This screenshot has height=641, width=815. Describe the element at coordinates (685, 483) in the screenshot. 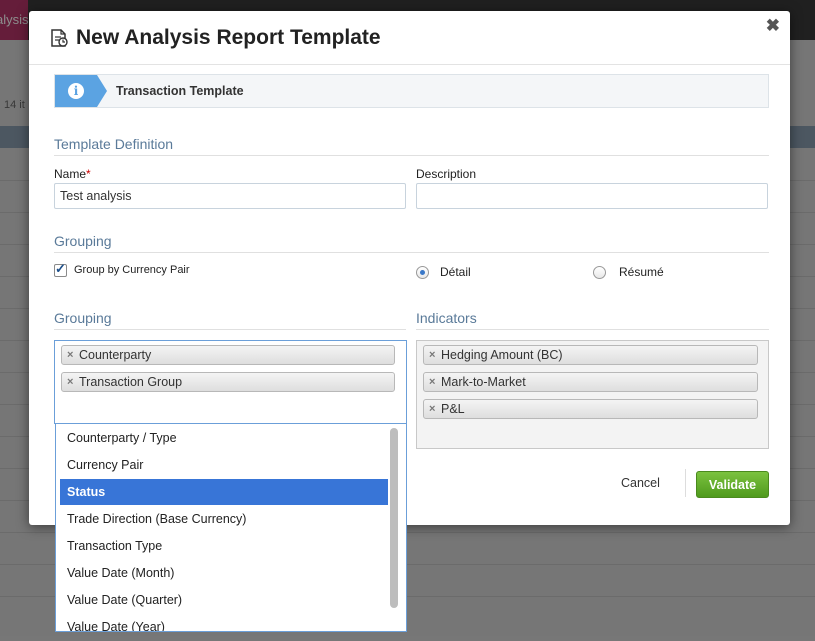

I see `button-divider` at that location.